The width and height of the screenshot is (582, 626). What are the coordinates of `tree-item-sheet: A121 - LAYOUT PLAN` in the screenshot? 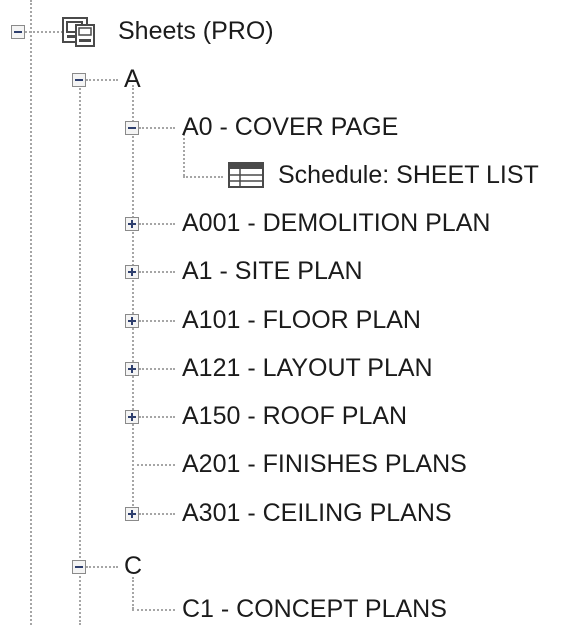 It's located at (307, 368).